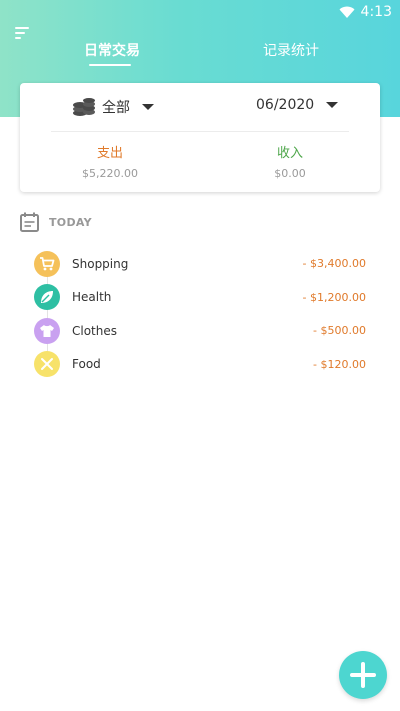 This screenshot has height=711, width=400. What do you see at coordinates (376, 12) in the screenshot?
I see `status-time: 4:13` at bounding box center [376, 12].